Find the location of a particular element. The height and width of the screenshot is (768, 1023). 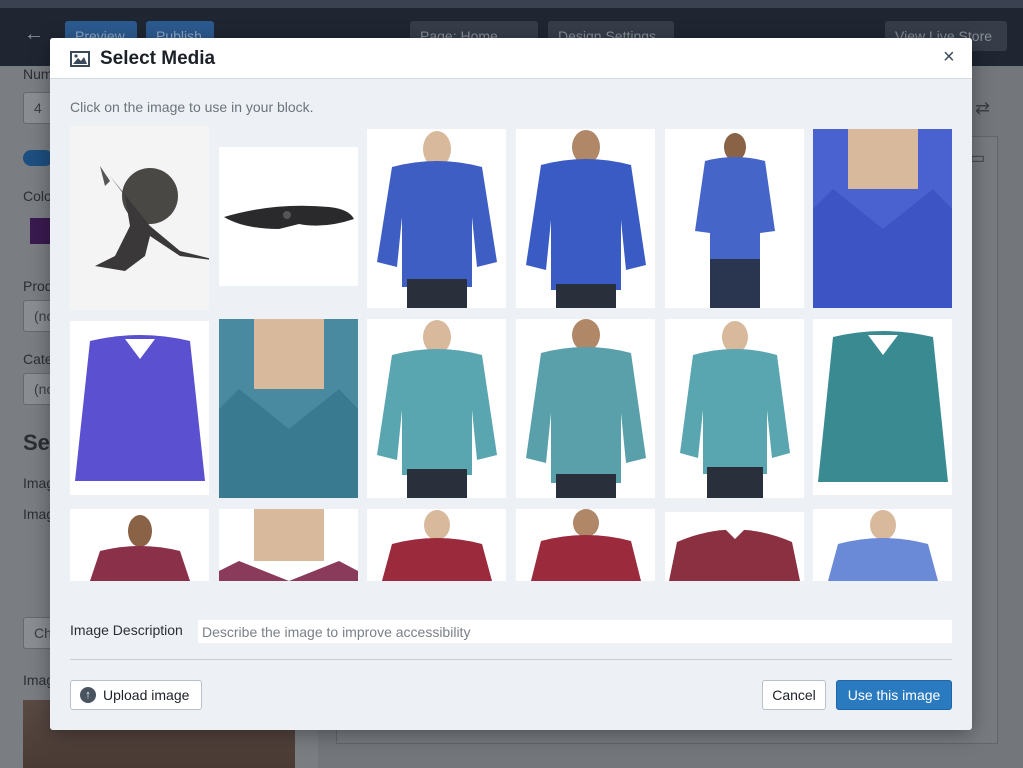

media-tile-knife is located at coordinates (288, 216).